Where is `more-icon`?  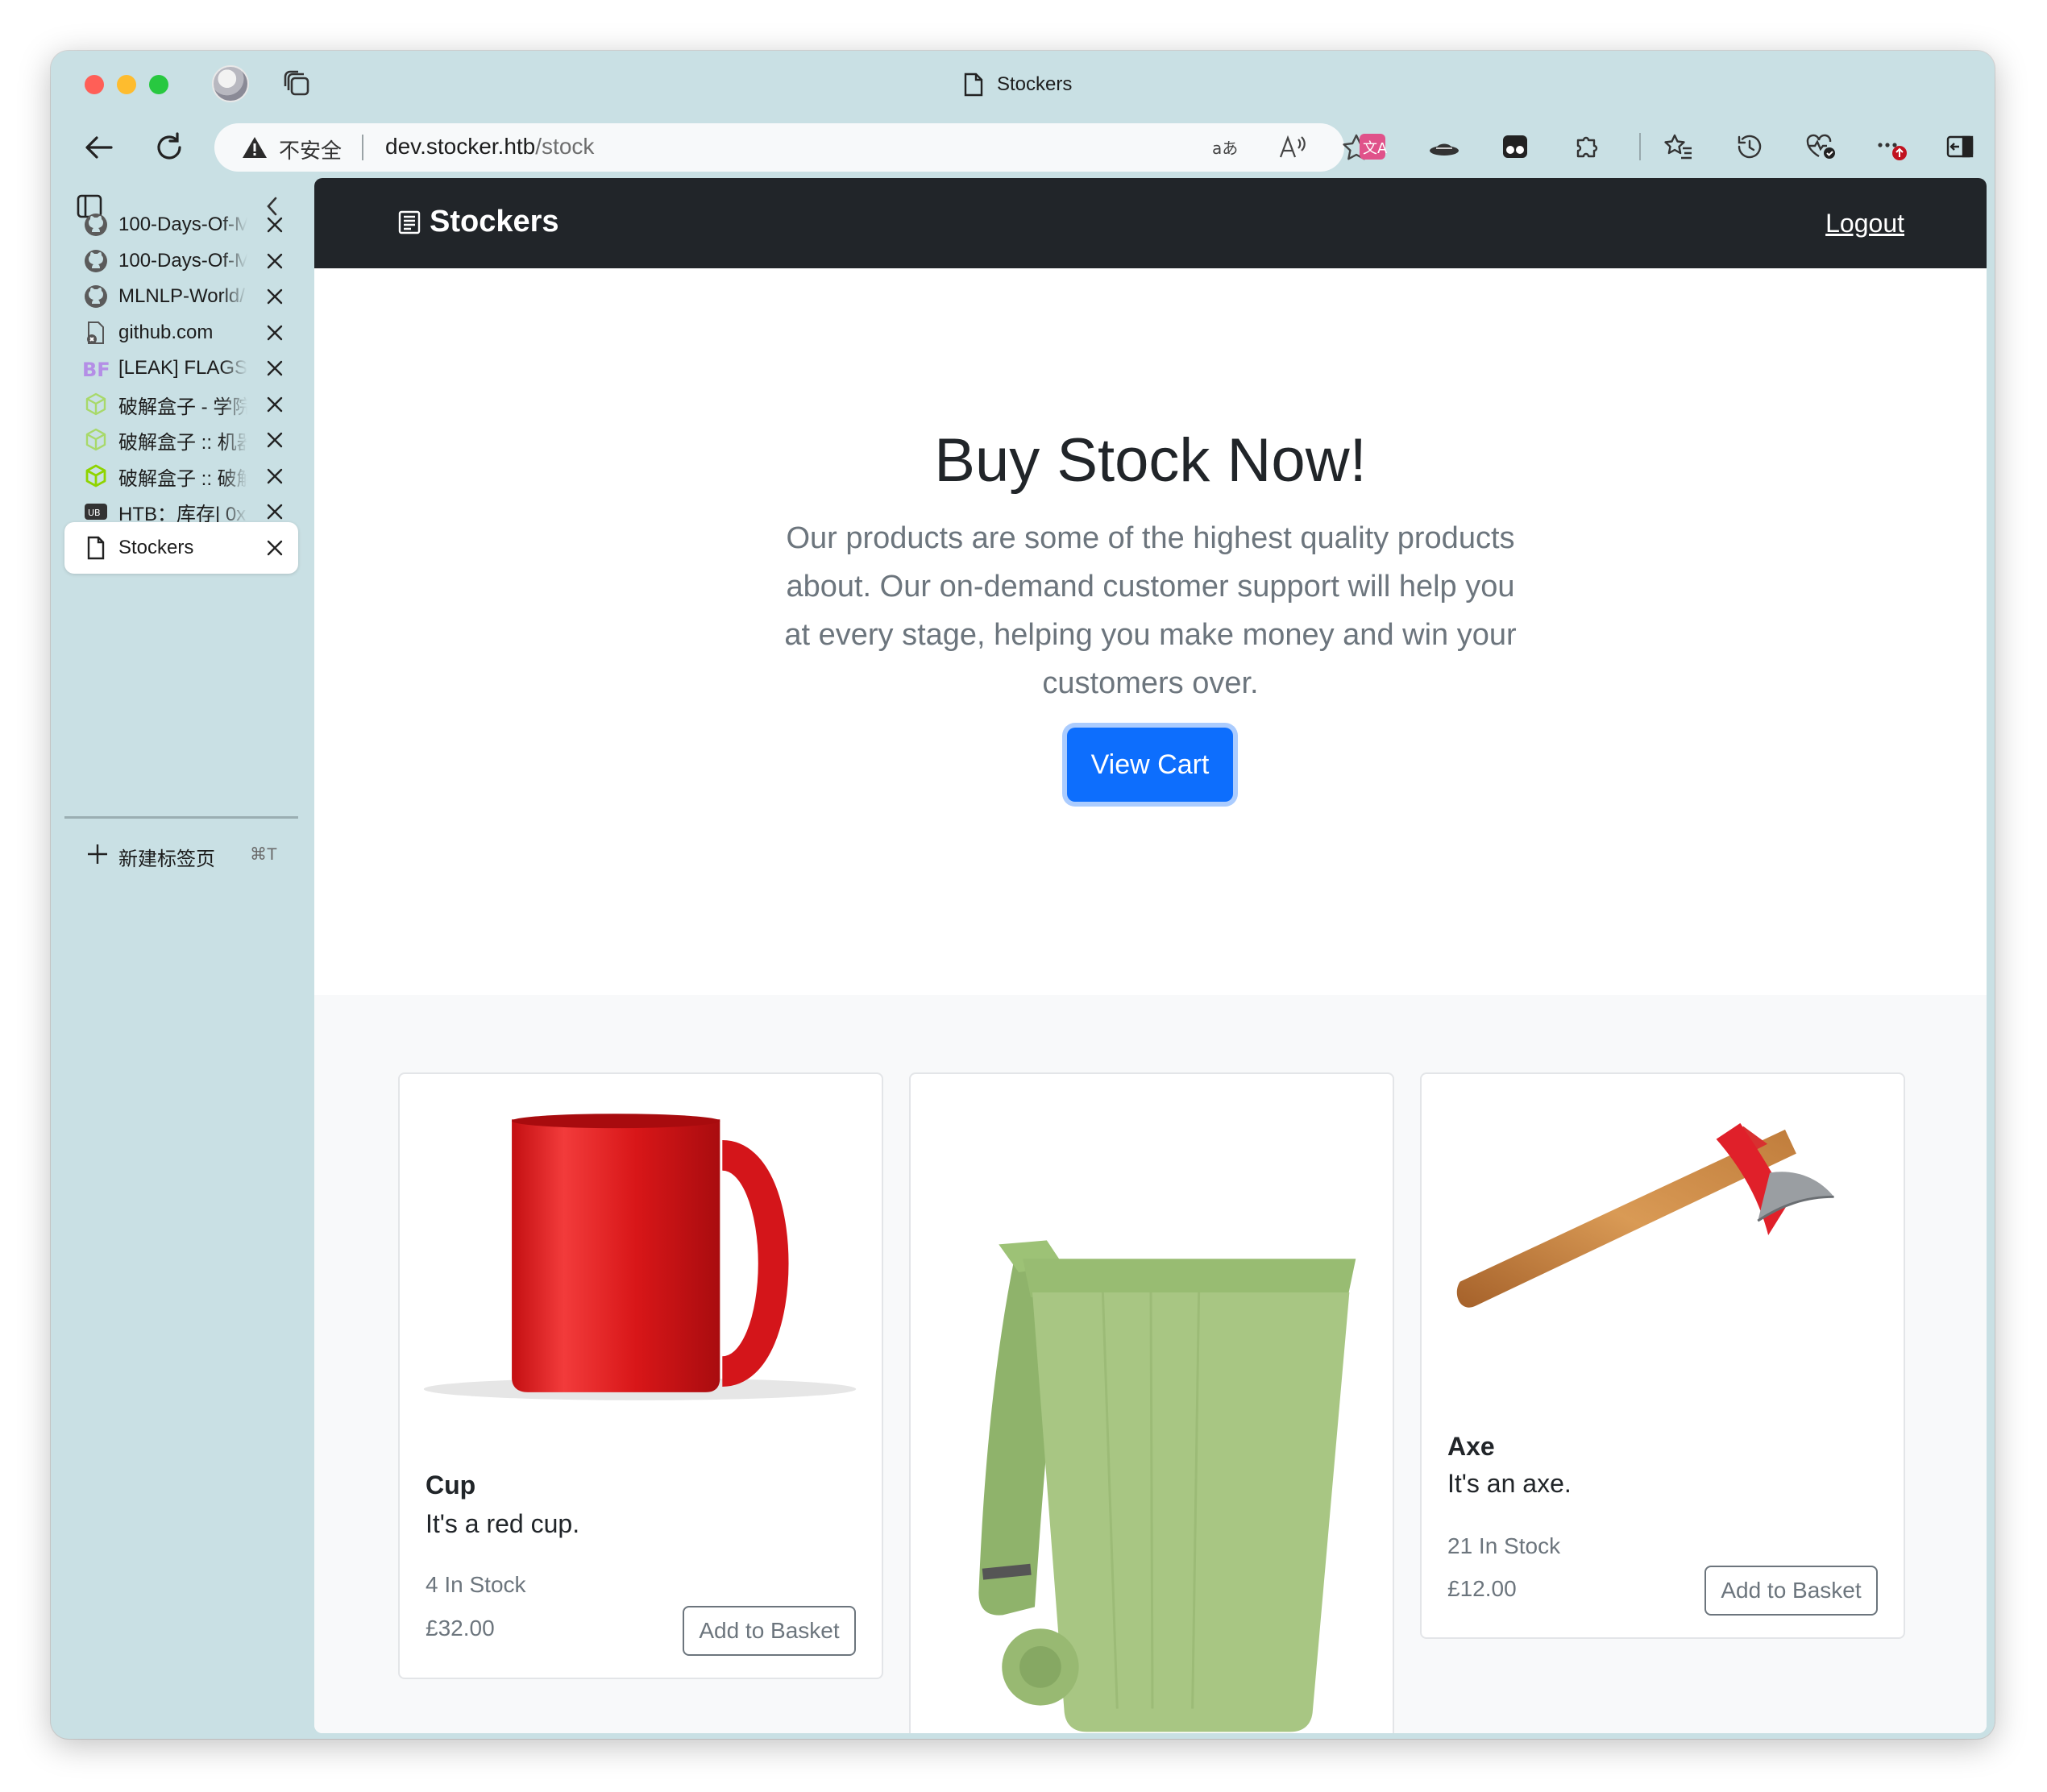
more-icon is located at coordinates (1892, 147).